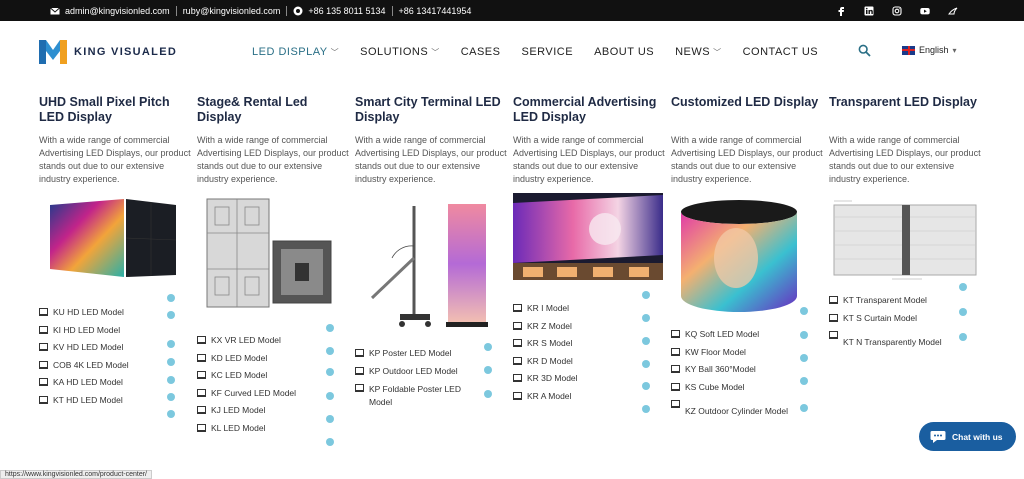 Image resolution: width=1024 pixels, height=479 pixels. I want to click on nav-about-us: ABOUT US, so click(624, 52).